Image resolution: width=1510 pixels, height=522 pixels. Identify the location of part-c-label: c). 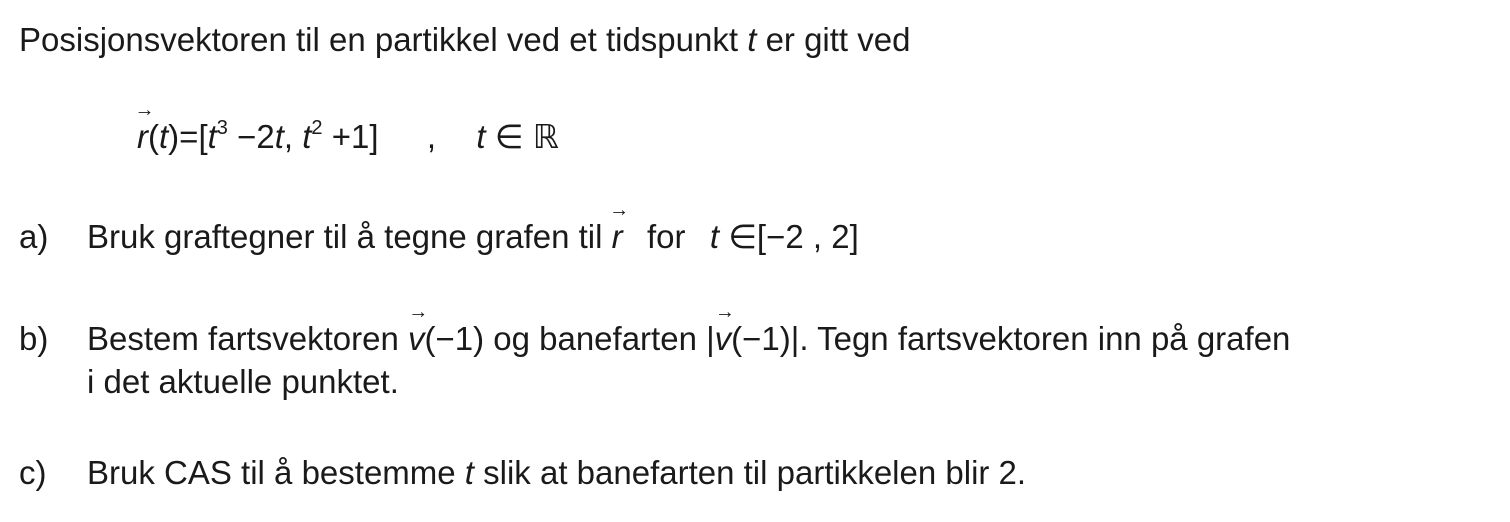
(33, 472).